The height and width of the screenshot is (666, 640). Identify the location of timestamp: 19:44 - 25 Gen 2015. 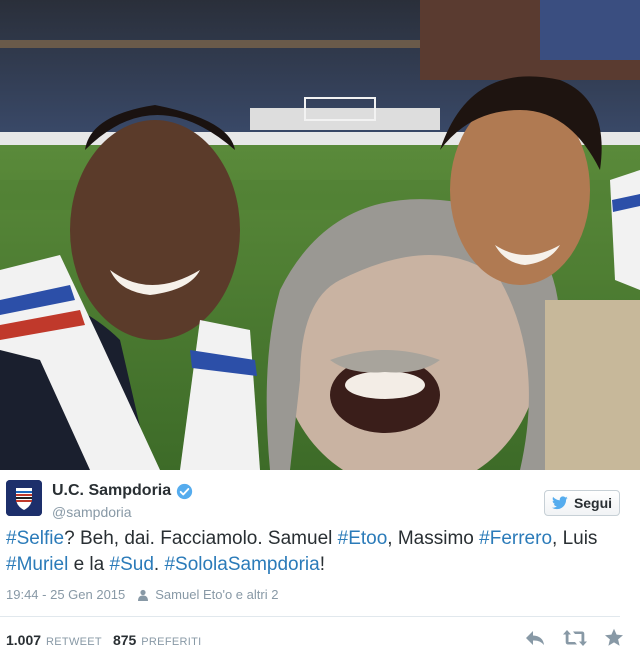
(65, 594).